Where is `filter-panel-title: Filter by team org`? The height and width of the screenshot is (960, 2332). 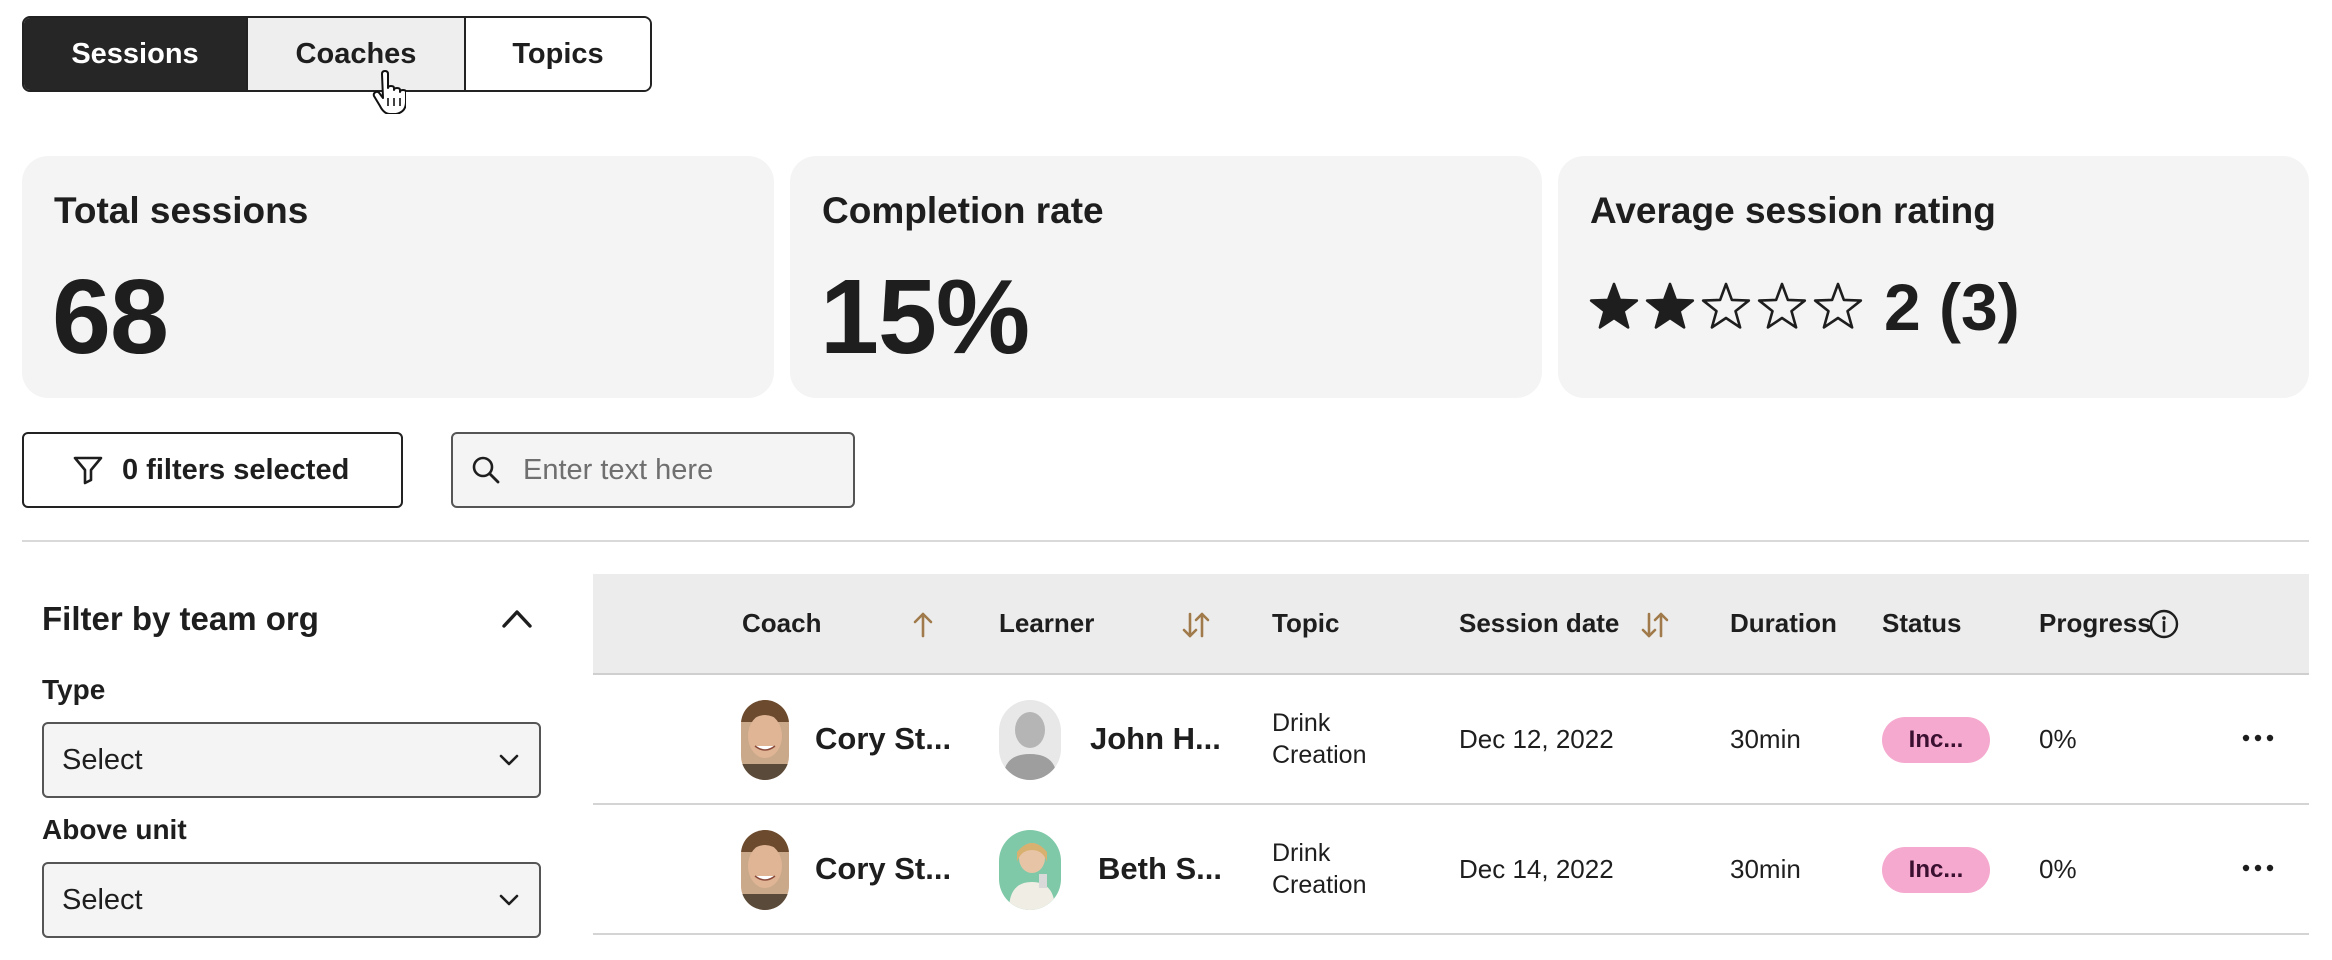
filter-panel-title: Filter by team org is located at coordinates (180, 618).